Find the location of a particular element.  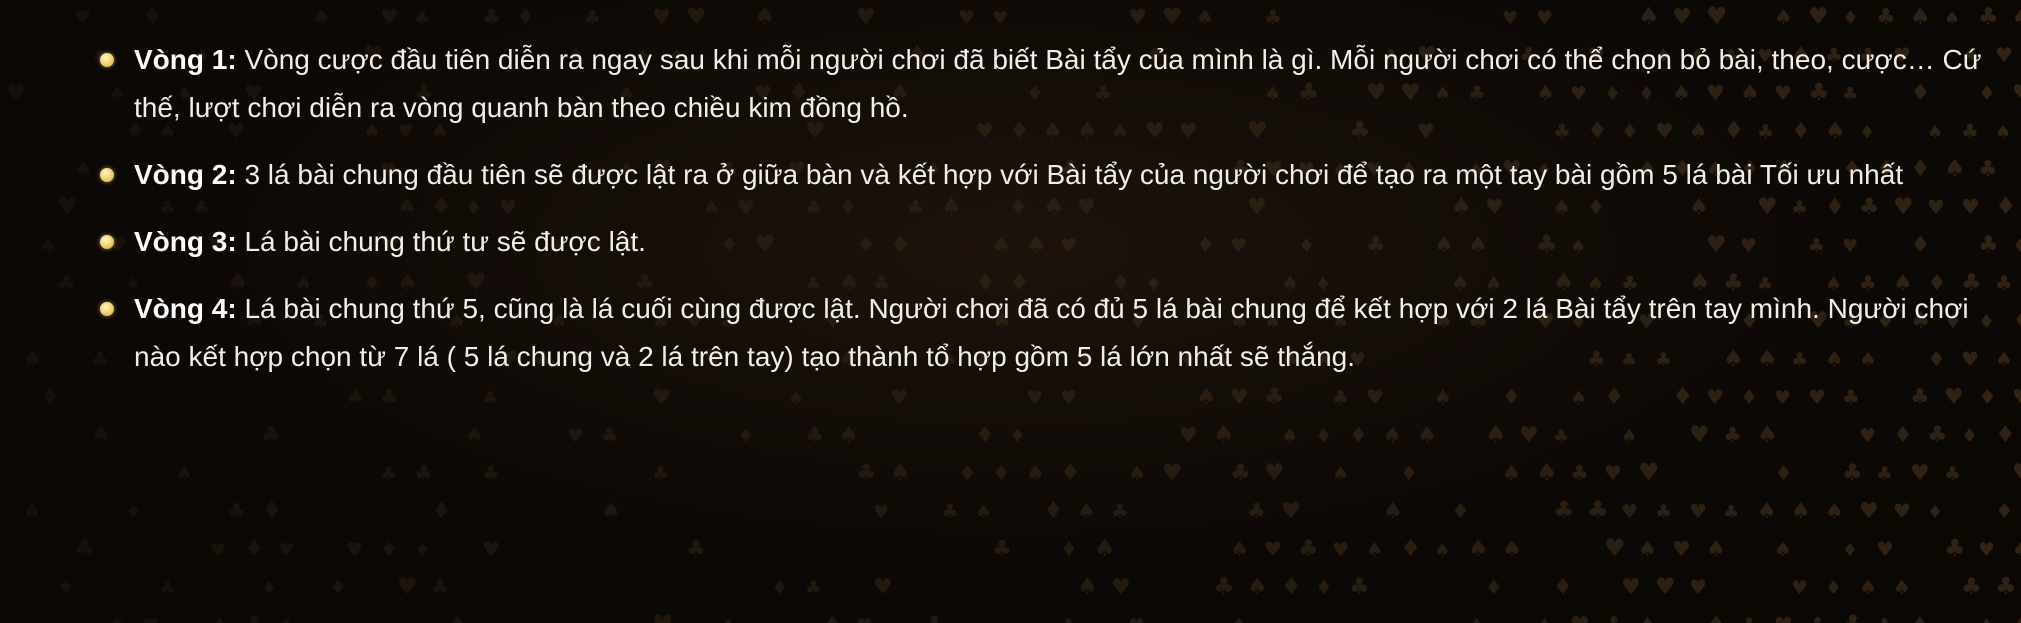

round-label: Vòng 3: is located at coordinates (185, 241).